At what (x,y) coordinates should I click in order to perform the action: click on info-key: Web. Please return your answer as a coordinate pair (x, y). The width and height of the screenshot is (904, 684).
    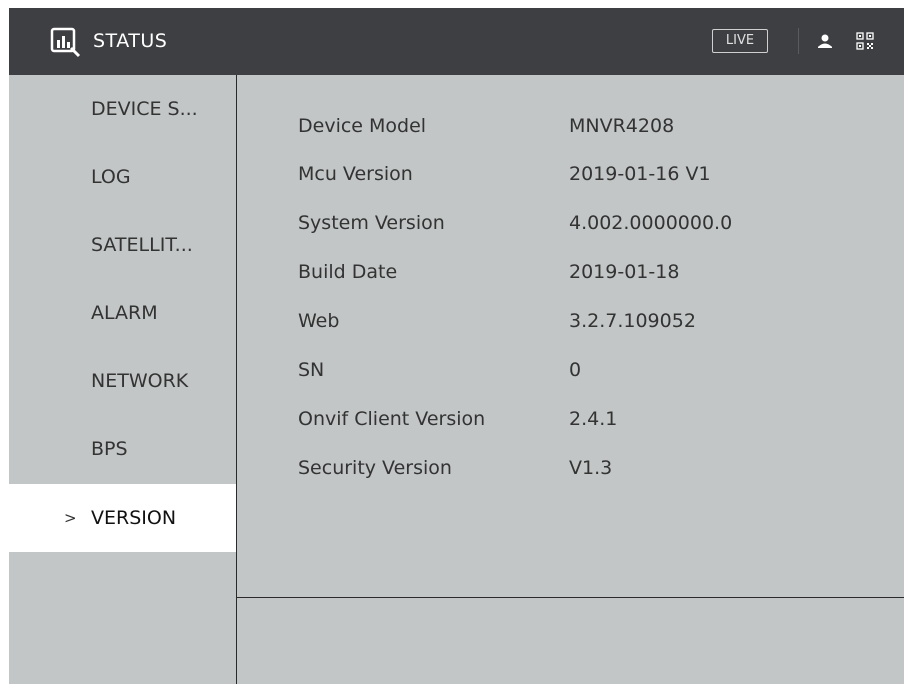
    Looking at the image, I should click on (319, 321).